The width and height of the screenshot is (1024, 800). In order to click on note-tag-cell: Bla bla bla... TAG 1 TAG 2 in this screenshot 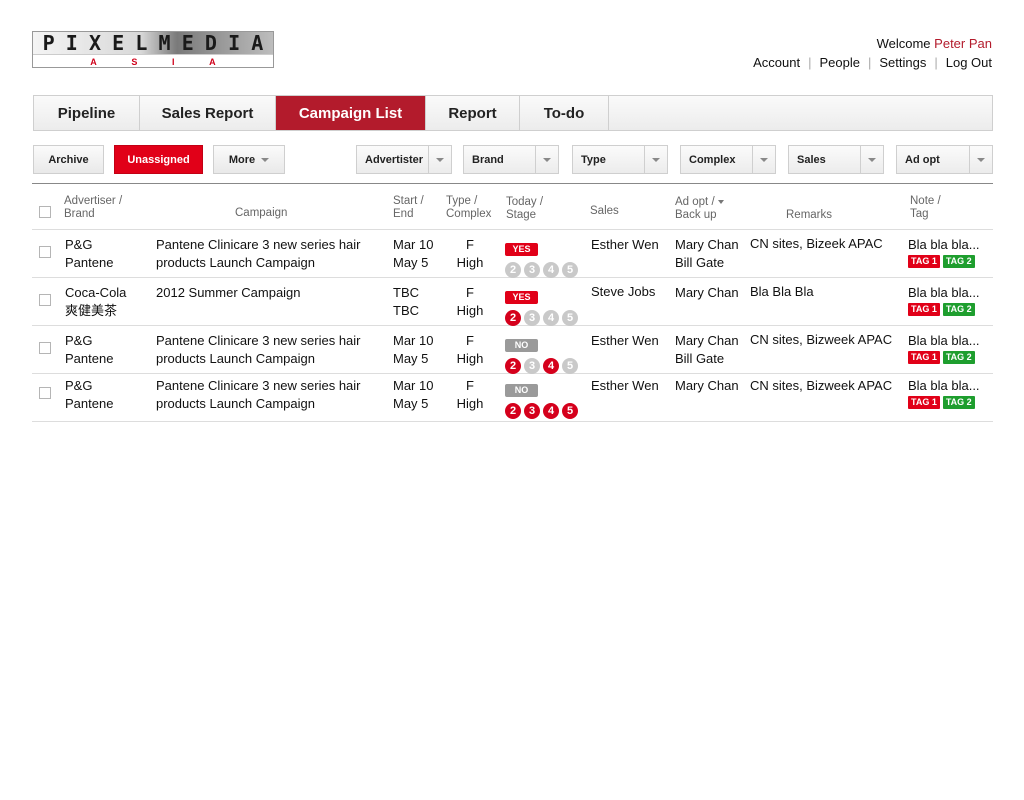, I will do `click(944, 393)`.